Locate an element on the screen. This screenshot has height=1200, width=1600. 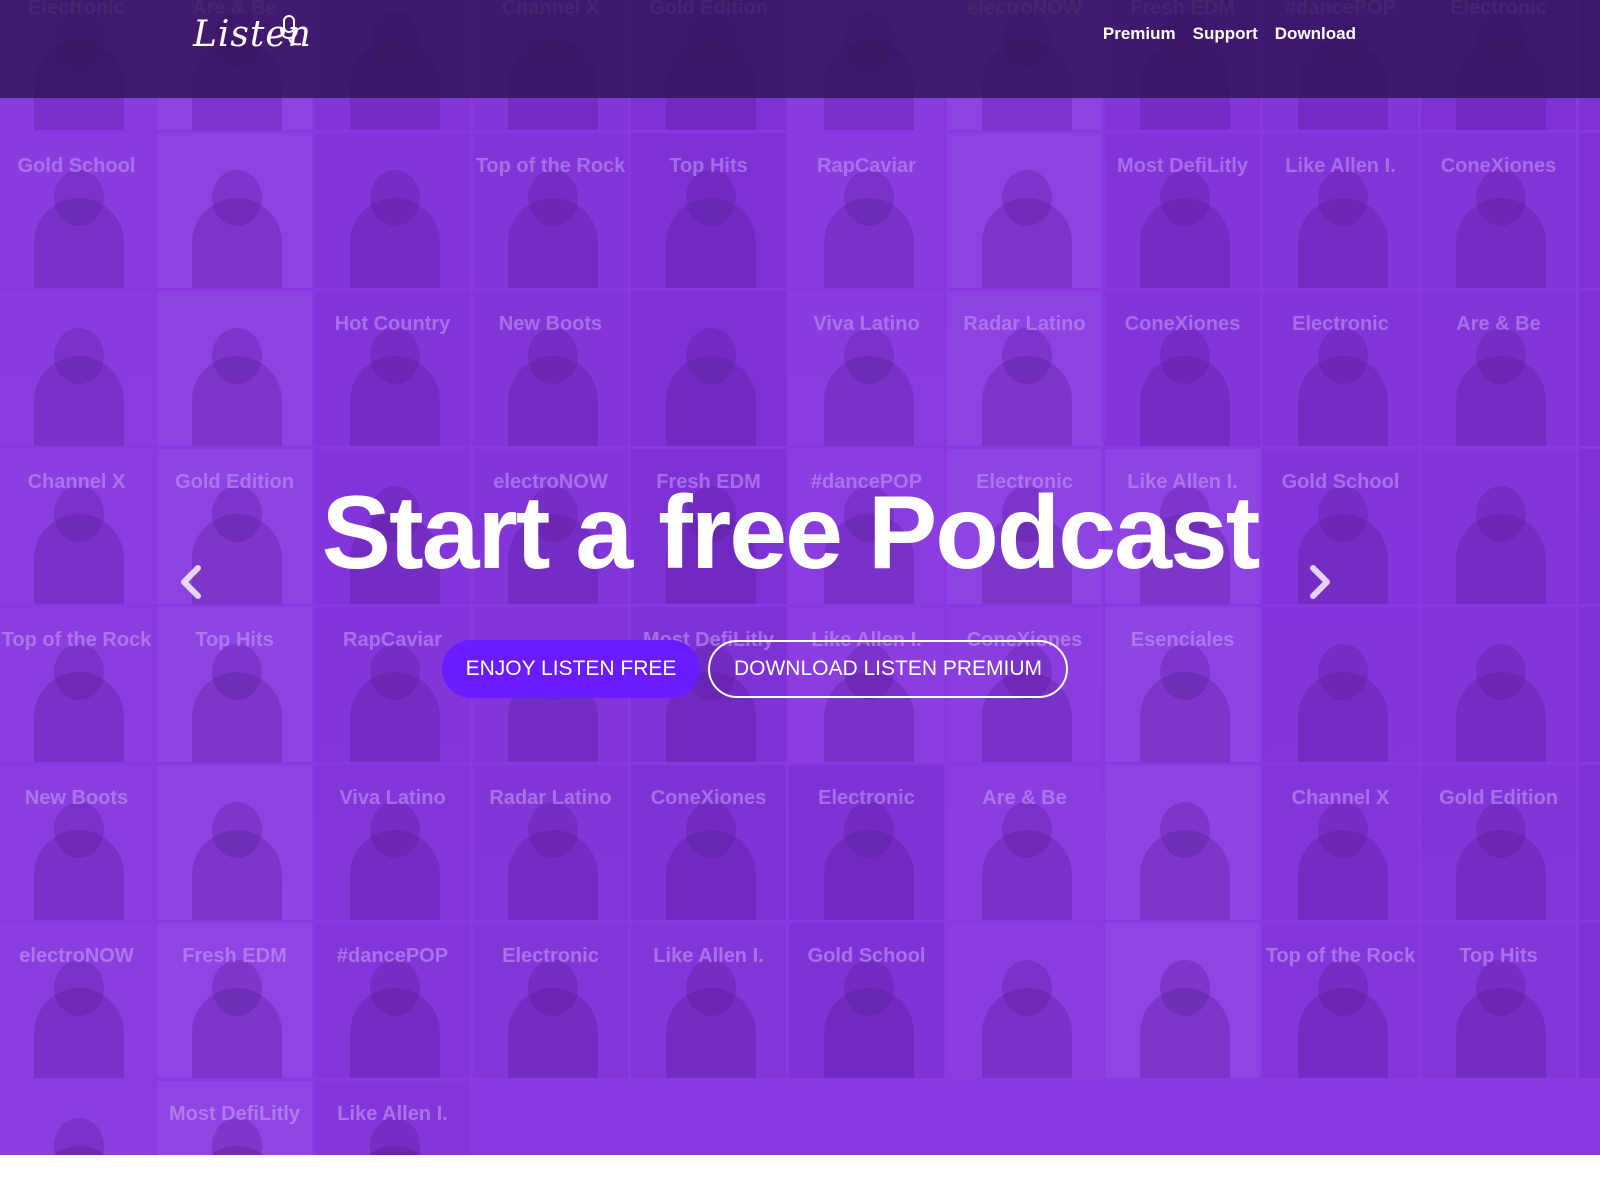
nav-link-premium: Premium is located at coordinates (1139, 34).